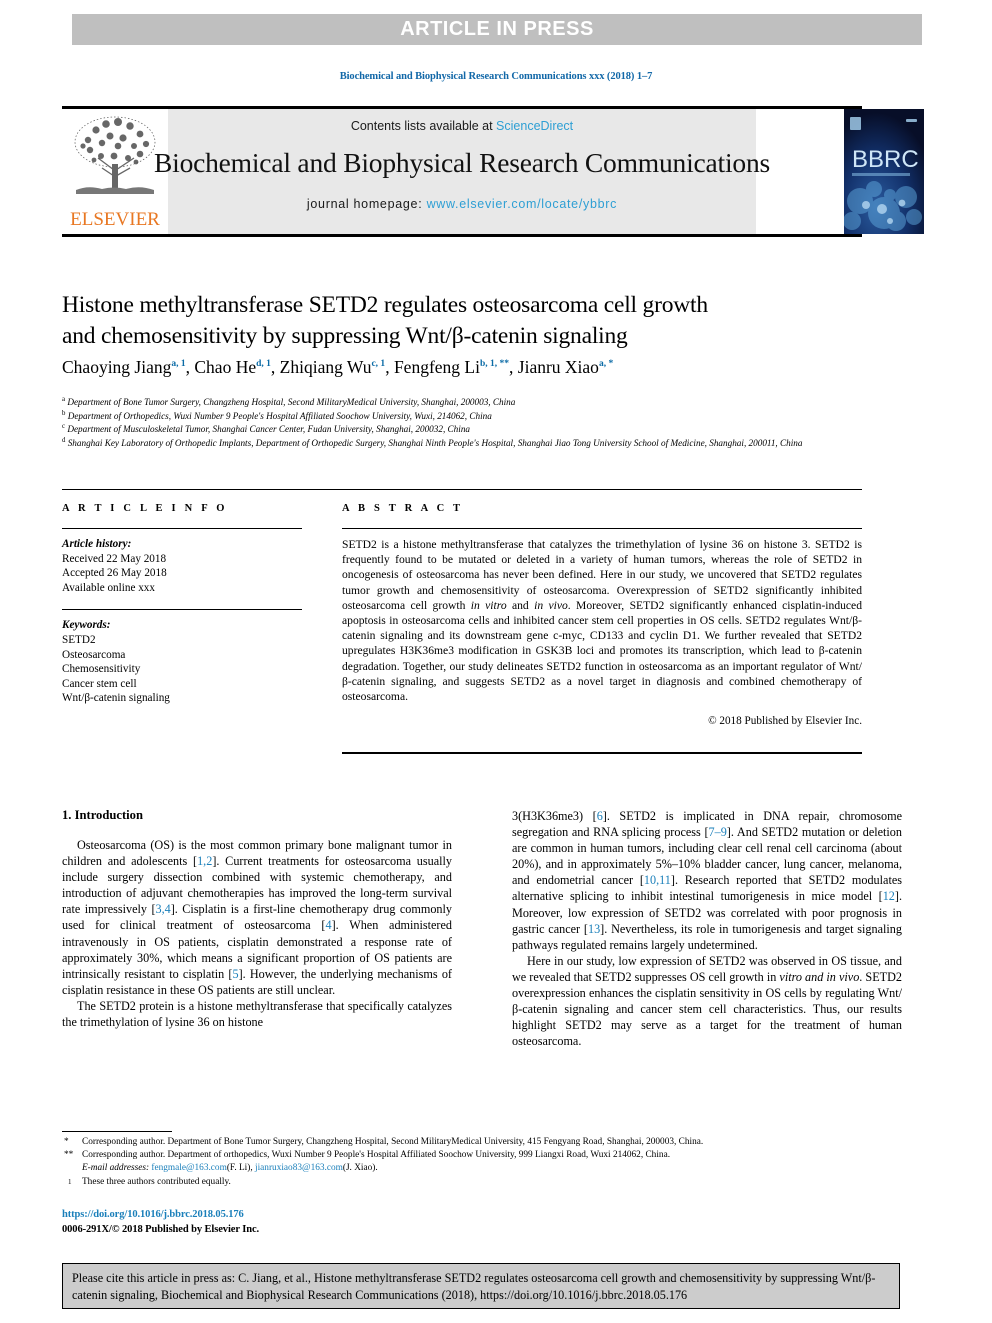  Describe the element at coordinates (551, 605) in the screenshot. I see `abstract-italic-2: in vivo` at that location.